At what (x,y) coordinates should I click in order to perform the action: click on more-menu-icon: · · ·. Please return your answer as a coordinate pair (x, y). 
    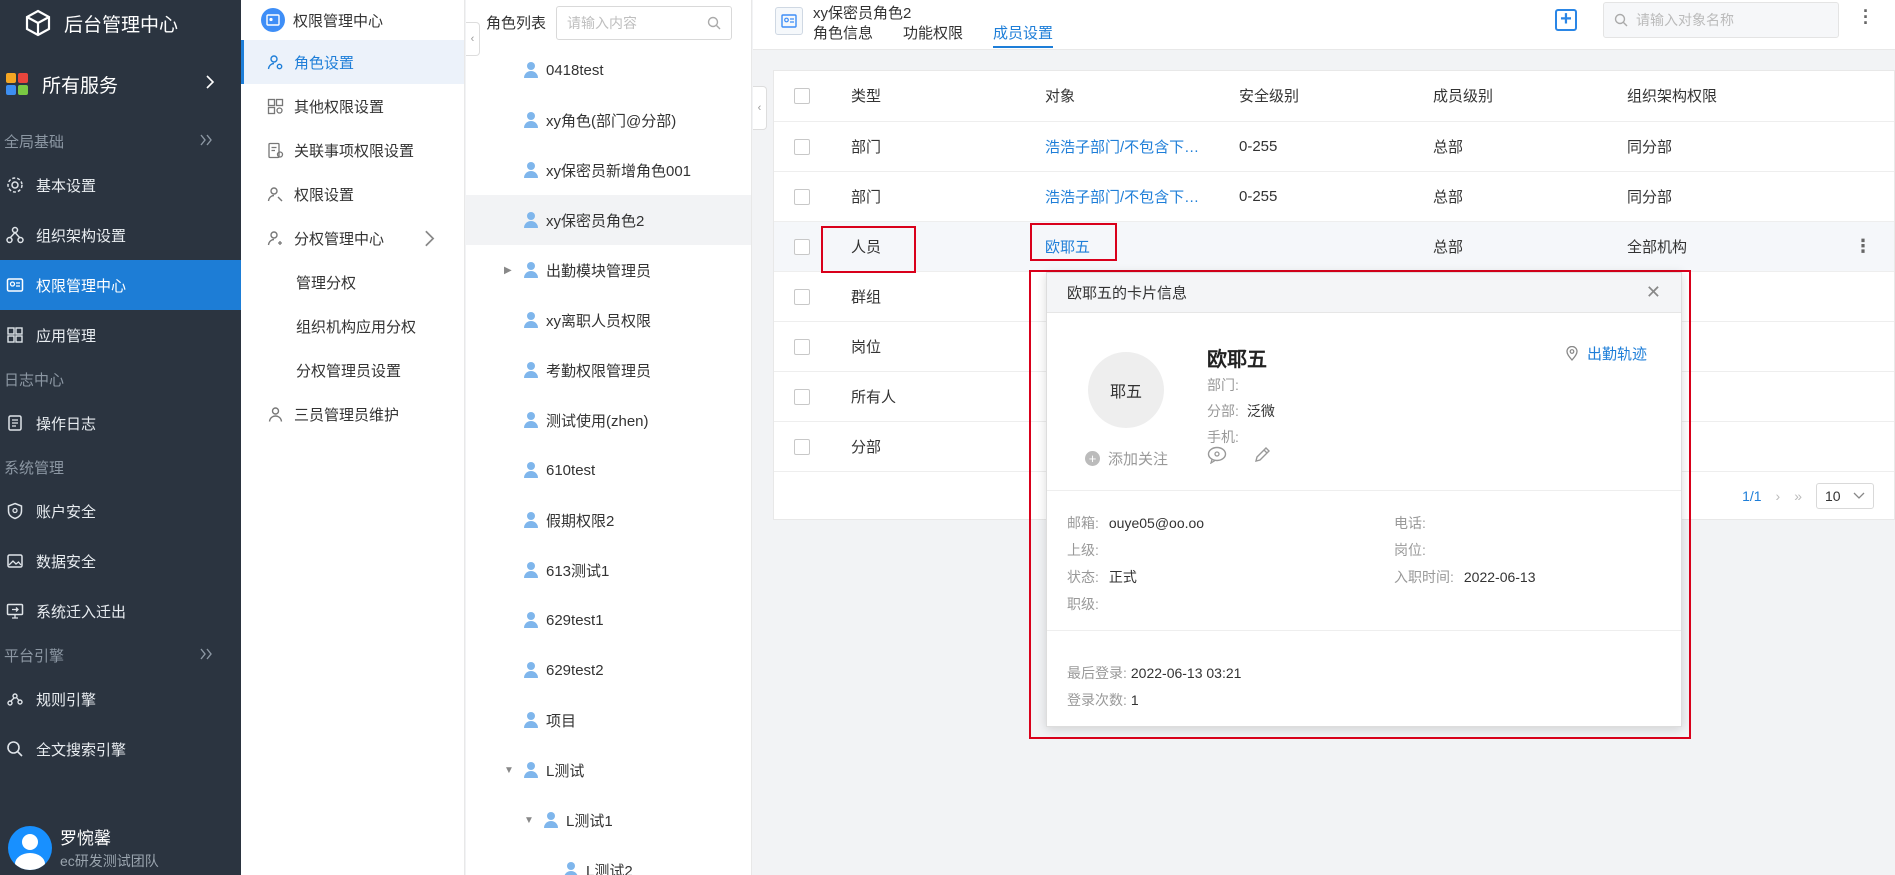
    Looking at the image, I should click on (1866, 17).